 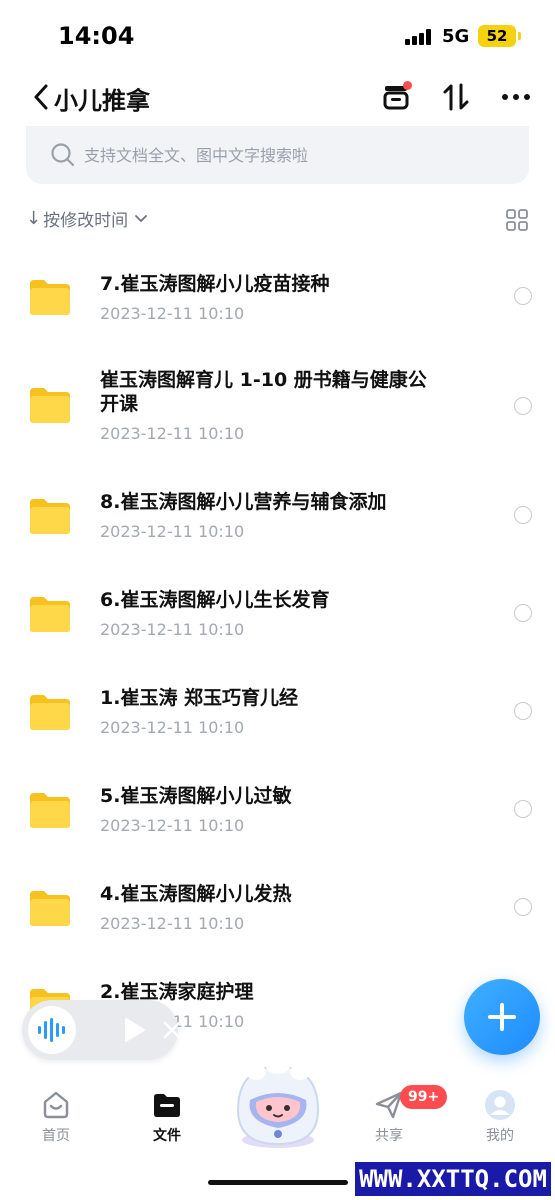 I want to click on back-button, so click(x=41, y=97).